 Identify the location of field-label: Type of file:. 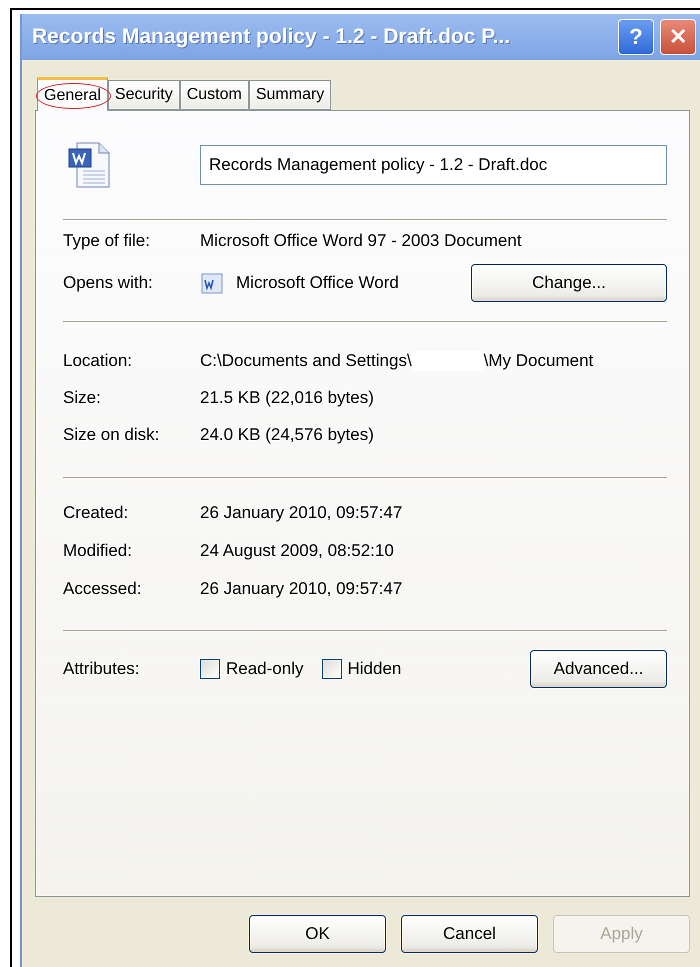
(107, 241).